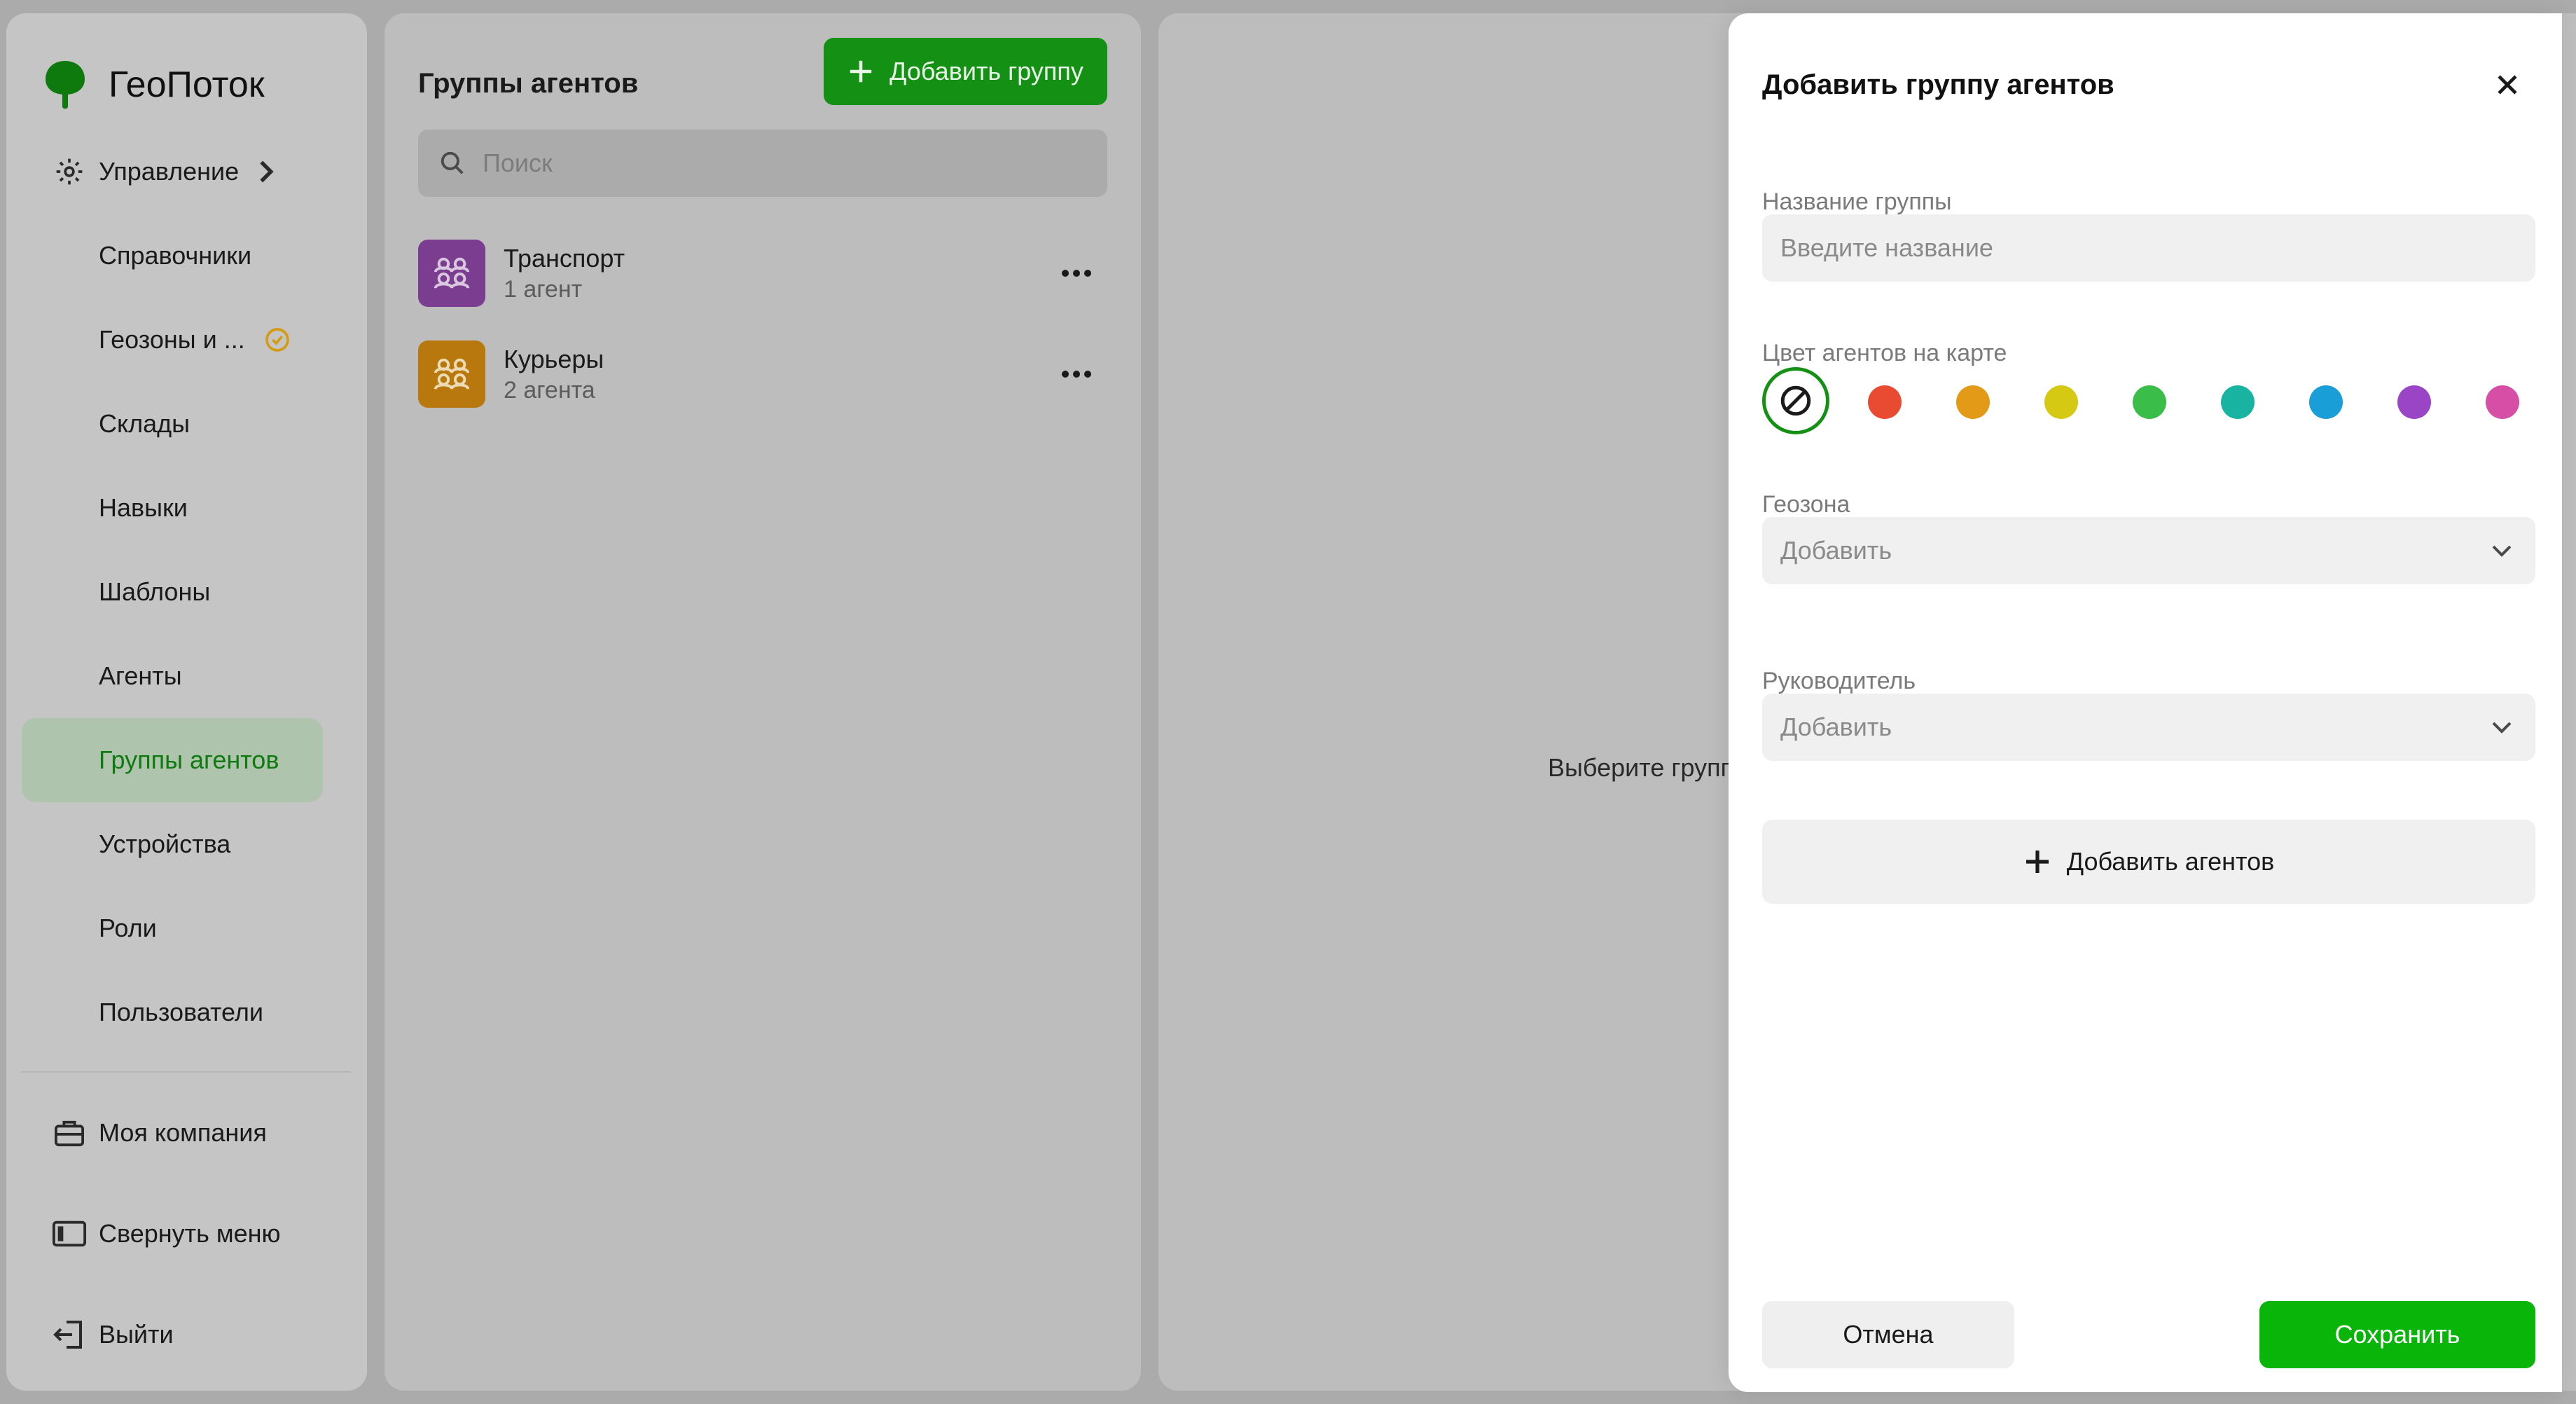 The width and height of the screenshot is (2576, 1404). Describe the element at coordinates (1806, 504) in the screenshot. I see `geozone-label: Геозона` at that location.